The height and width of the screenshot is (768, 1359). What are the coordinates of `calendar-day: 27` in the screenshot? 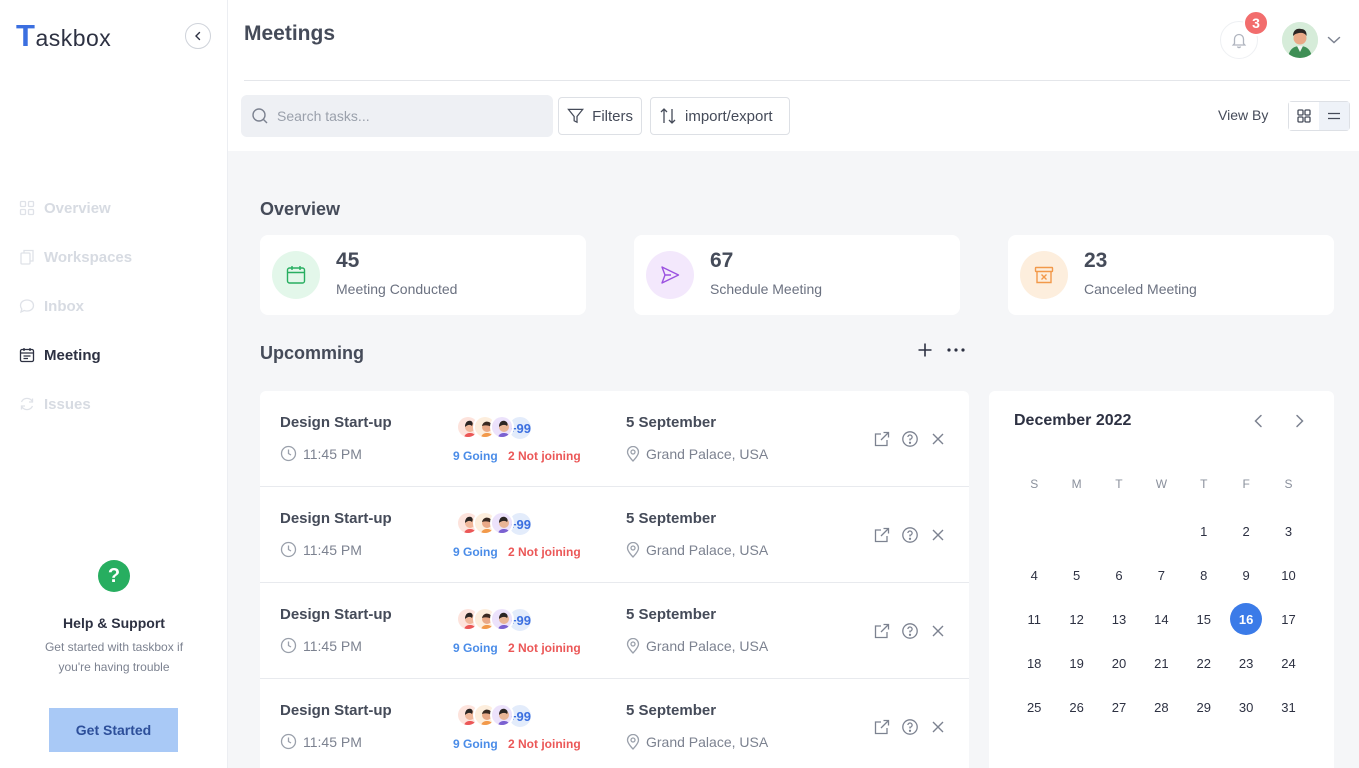 It's located at (1119, 707).